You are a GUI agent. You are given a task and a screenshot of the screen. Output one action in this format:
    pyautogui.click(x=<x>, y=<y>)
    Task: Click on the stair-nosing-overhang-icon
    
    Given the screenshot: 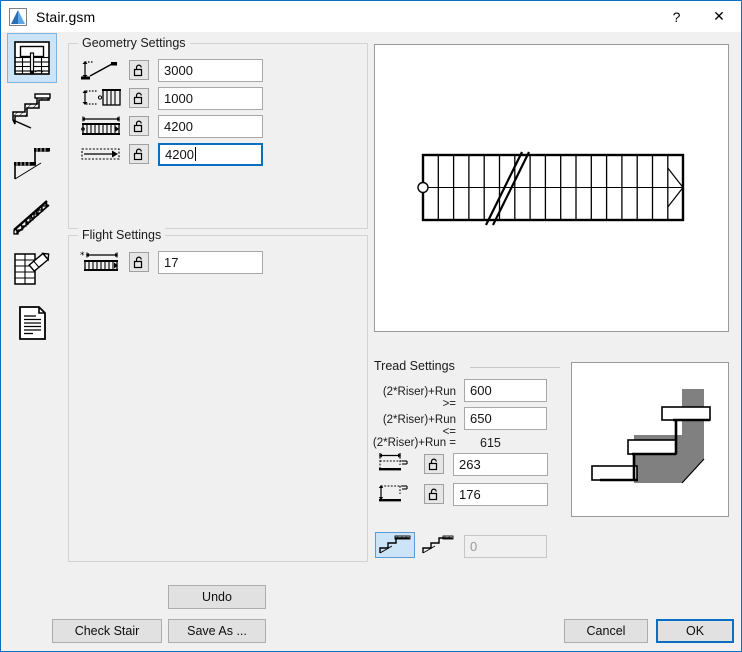 What is the action you would take?
    pyautogui.click(x=438, y=544)
    